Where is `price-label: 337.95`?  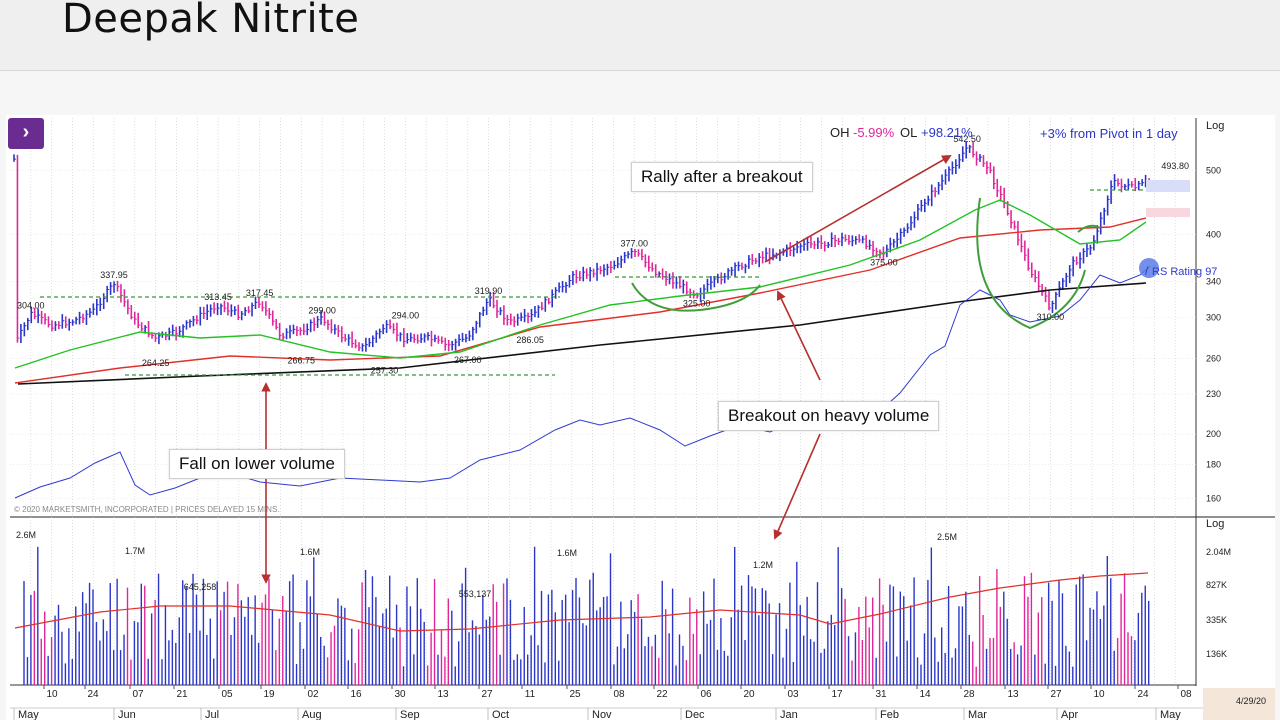
price-label: 337.95 is located at coordinates (114, 275).